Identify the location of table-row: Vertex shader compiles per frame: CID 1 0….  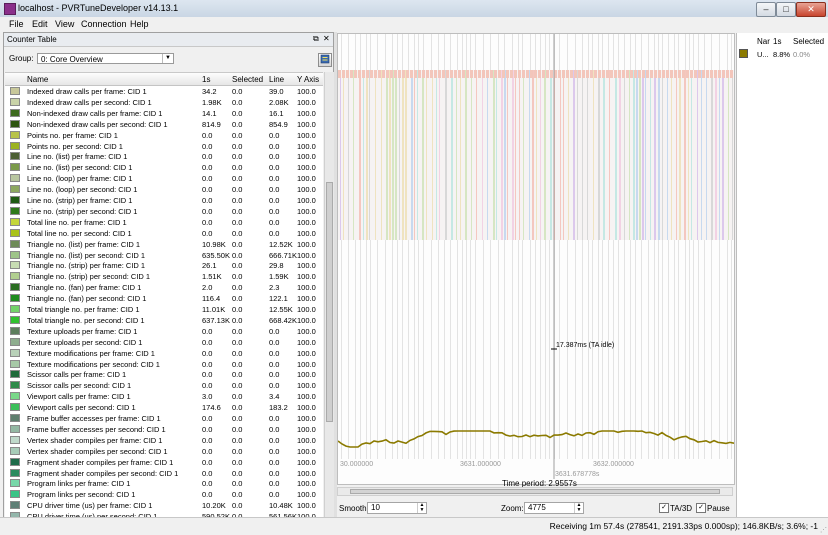
(164, 440).